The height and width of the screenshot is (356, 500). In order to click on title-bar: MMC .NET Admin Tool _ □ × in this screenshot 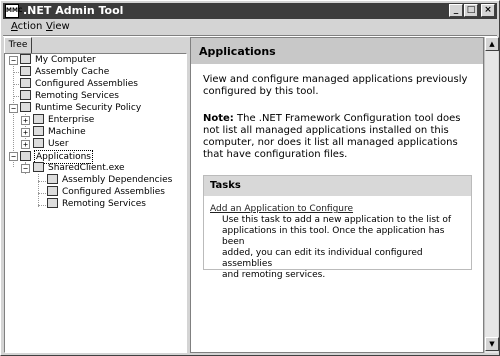, I will do `click(250, 11)`.